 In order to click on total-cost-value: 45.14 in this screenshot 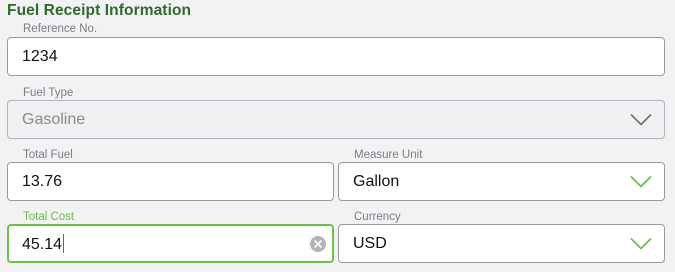, I will do `click(43, 243)`.